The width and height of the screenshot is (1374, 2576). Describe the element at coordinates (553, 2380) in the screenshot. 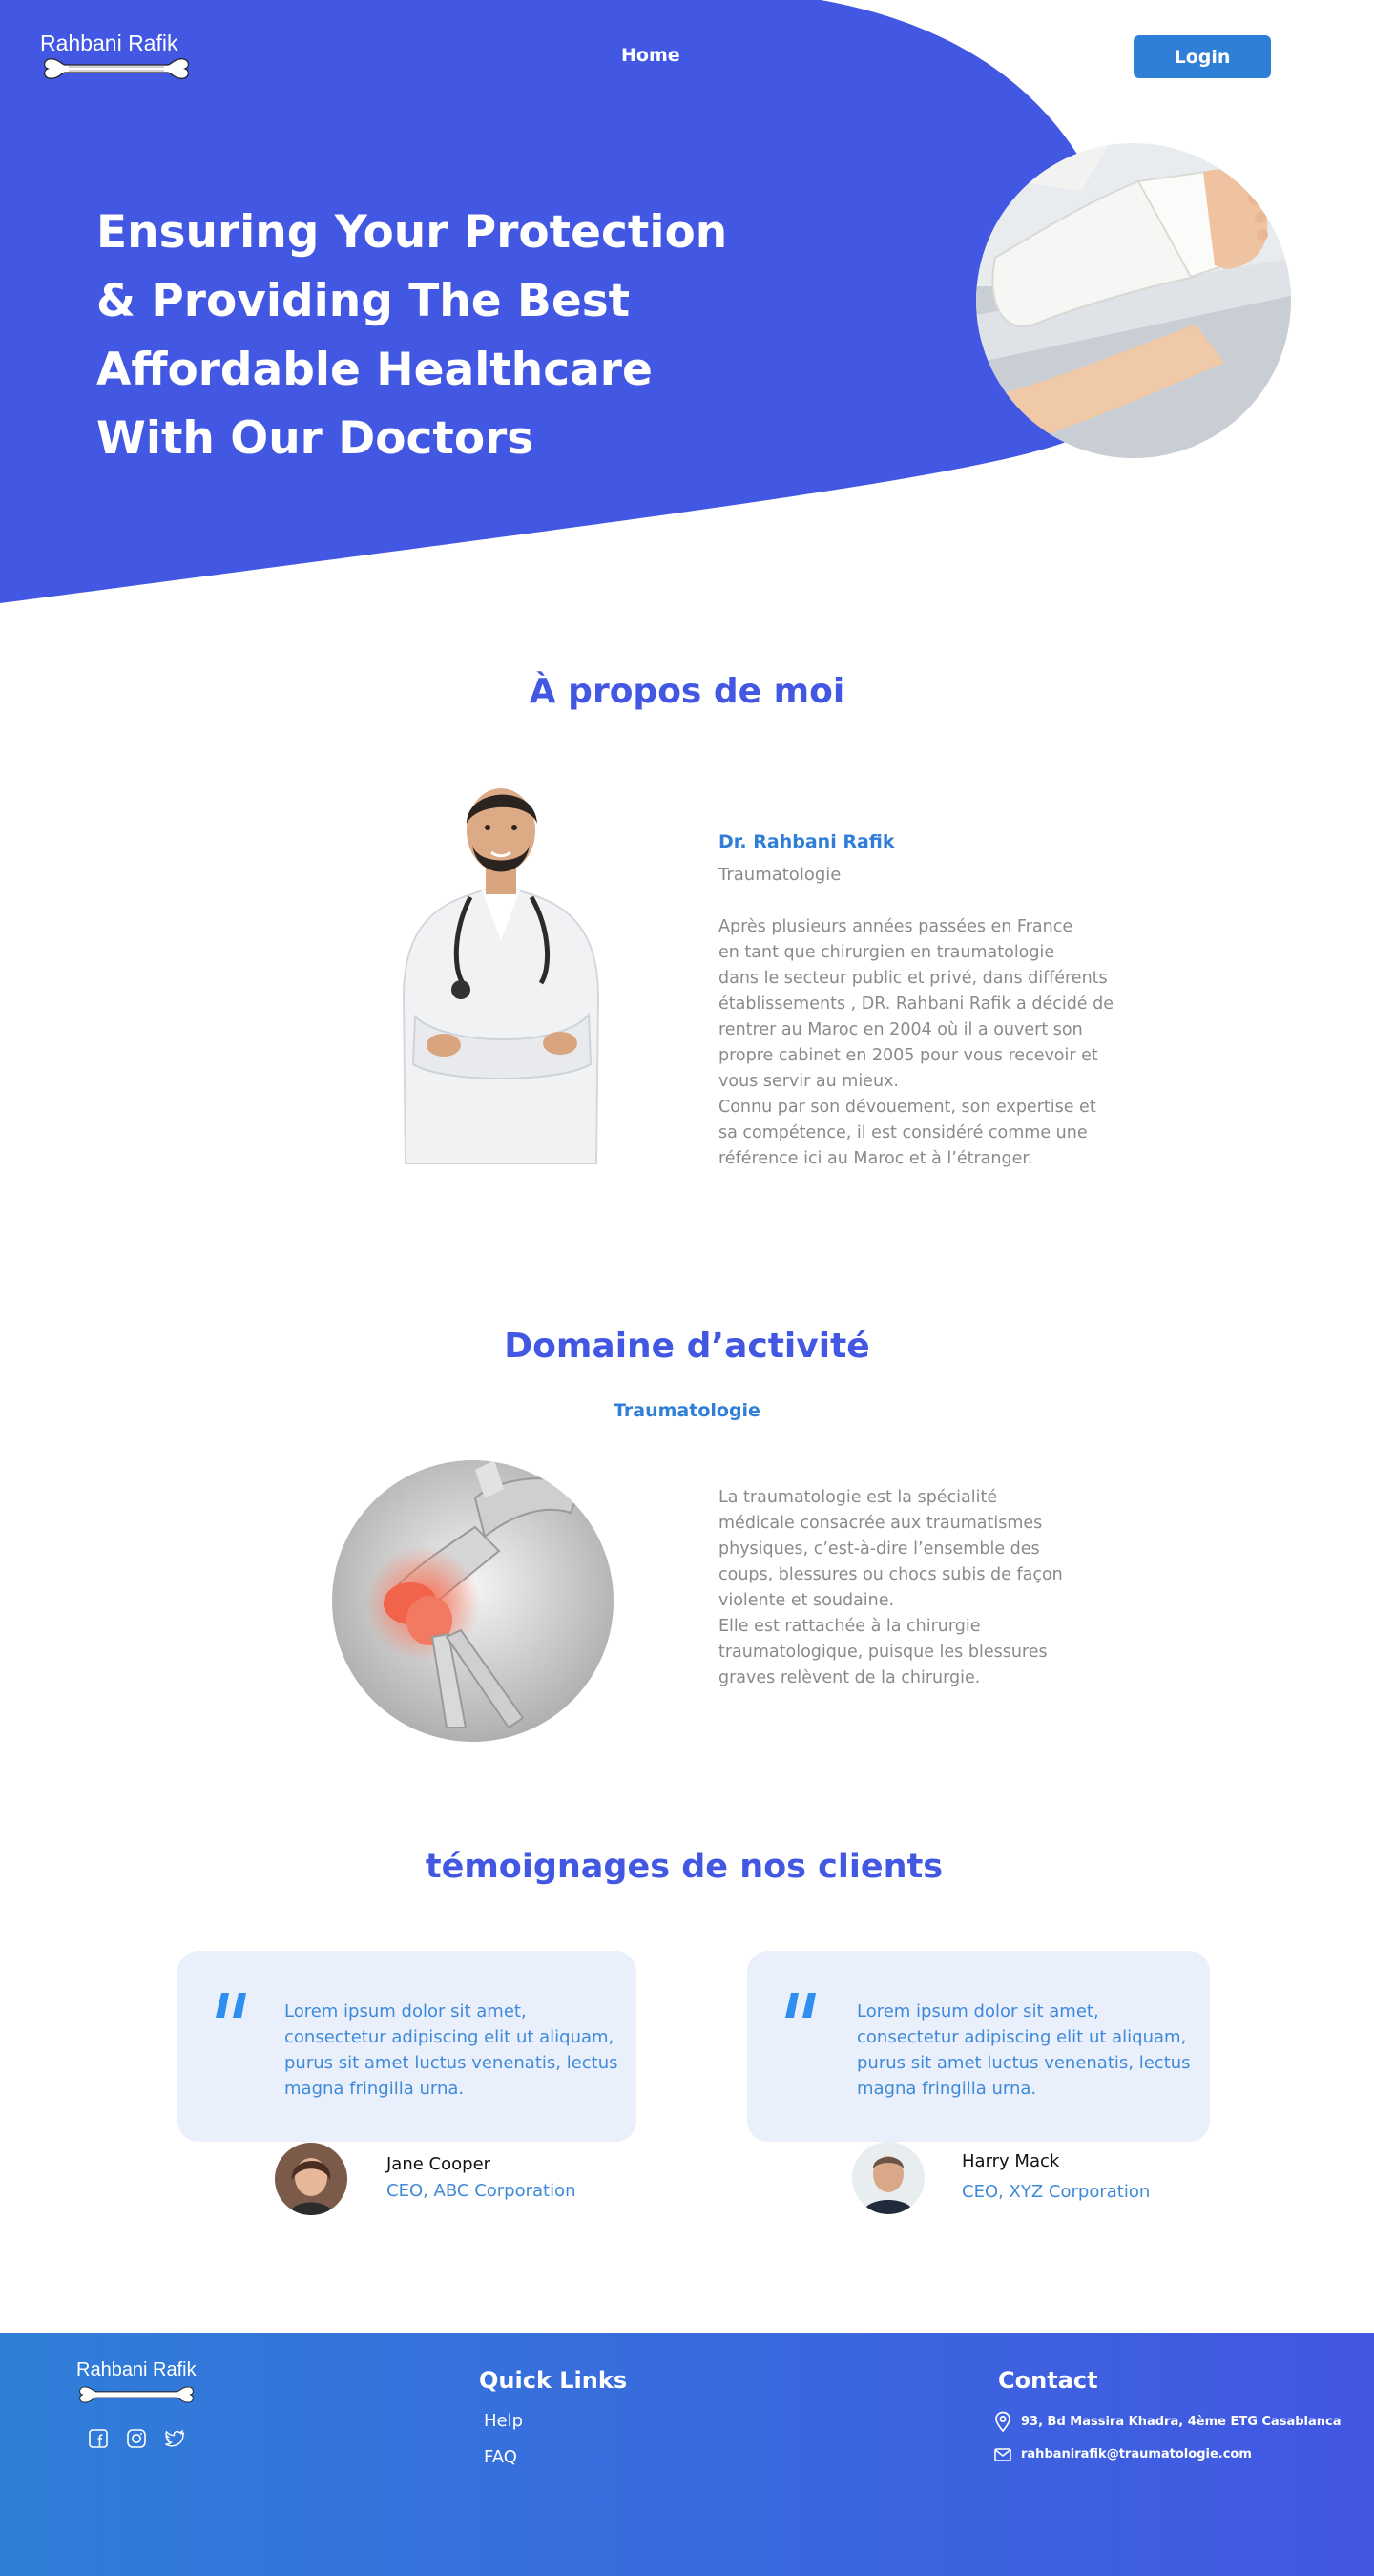

I see `quick-links-heading: Quick Links` at that location.